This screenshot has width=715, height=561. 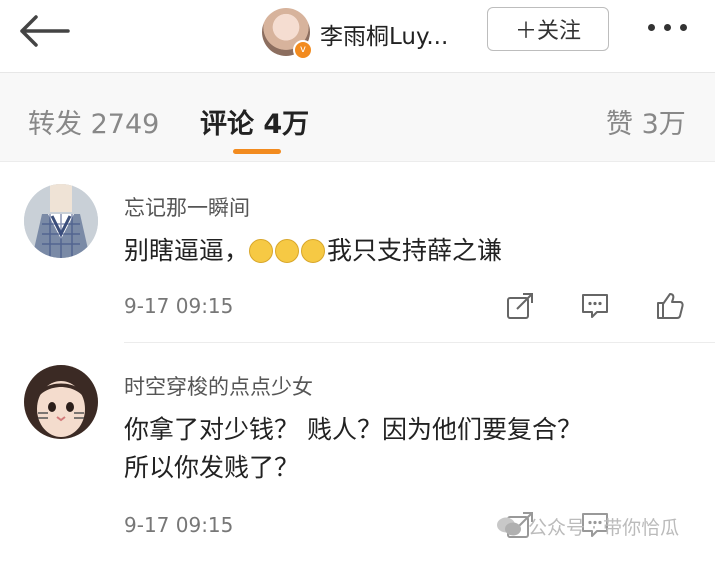 I want to click on like-icon, so click(x=670, y=306).